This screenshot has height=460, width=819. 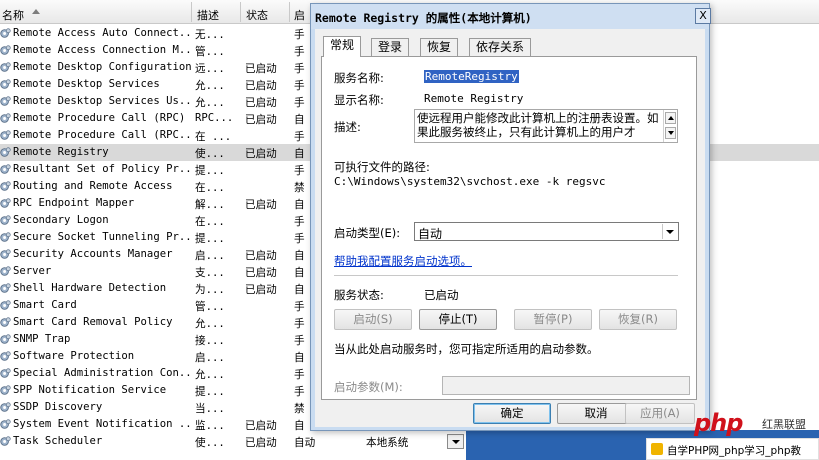 What do you see at coordinates (359, 100) in the screenshot?
I see `display-name-label: 显示名称:` at bounding box center [359, 100].